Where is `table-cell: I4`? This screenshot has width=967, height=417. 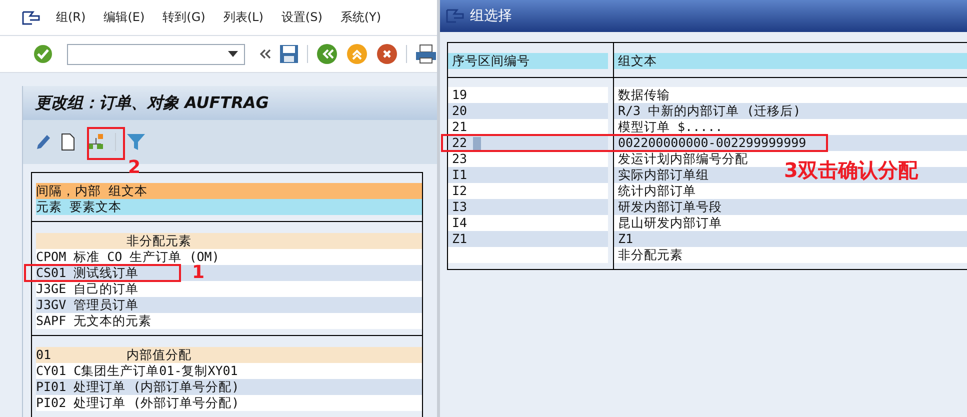 table-cell: I4 is located at coordinates (460, 222).